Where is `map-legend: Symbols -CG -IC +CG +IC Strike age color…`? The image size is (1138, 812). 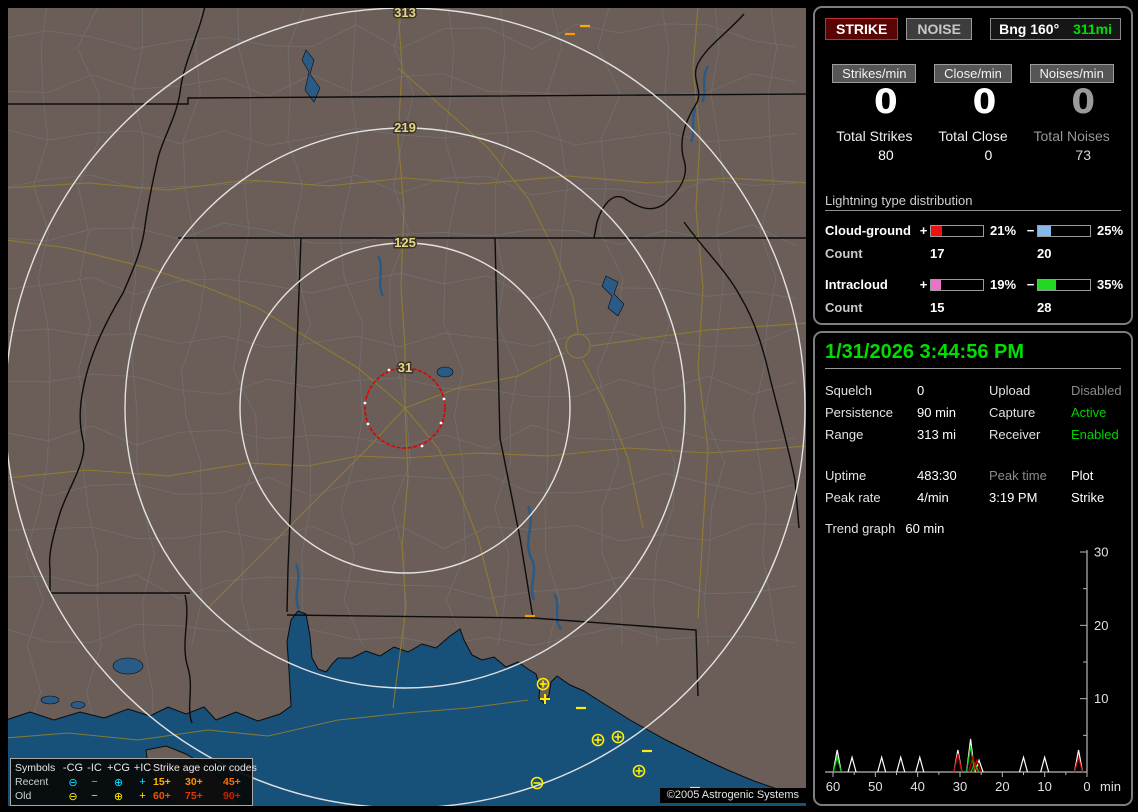
map-legend: Symbols -CG -IC +CG +IC Strike age color… is located at coordinates (133, 782).